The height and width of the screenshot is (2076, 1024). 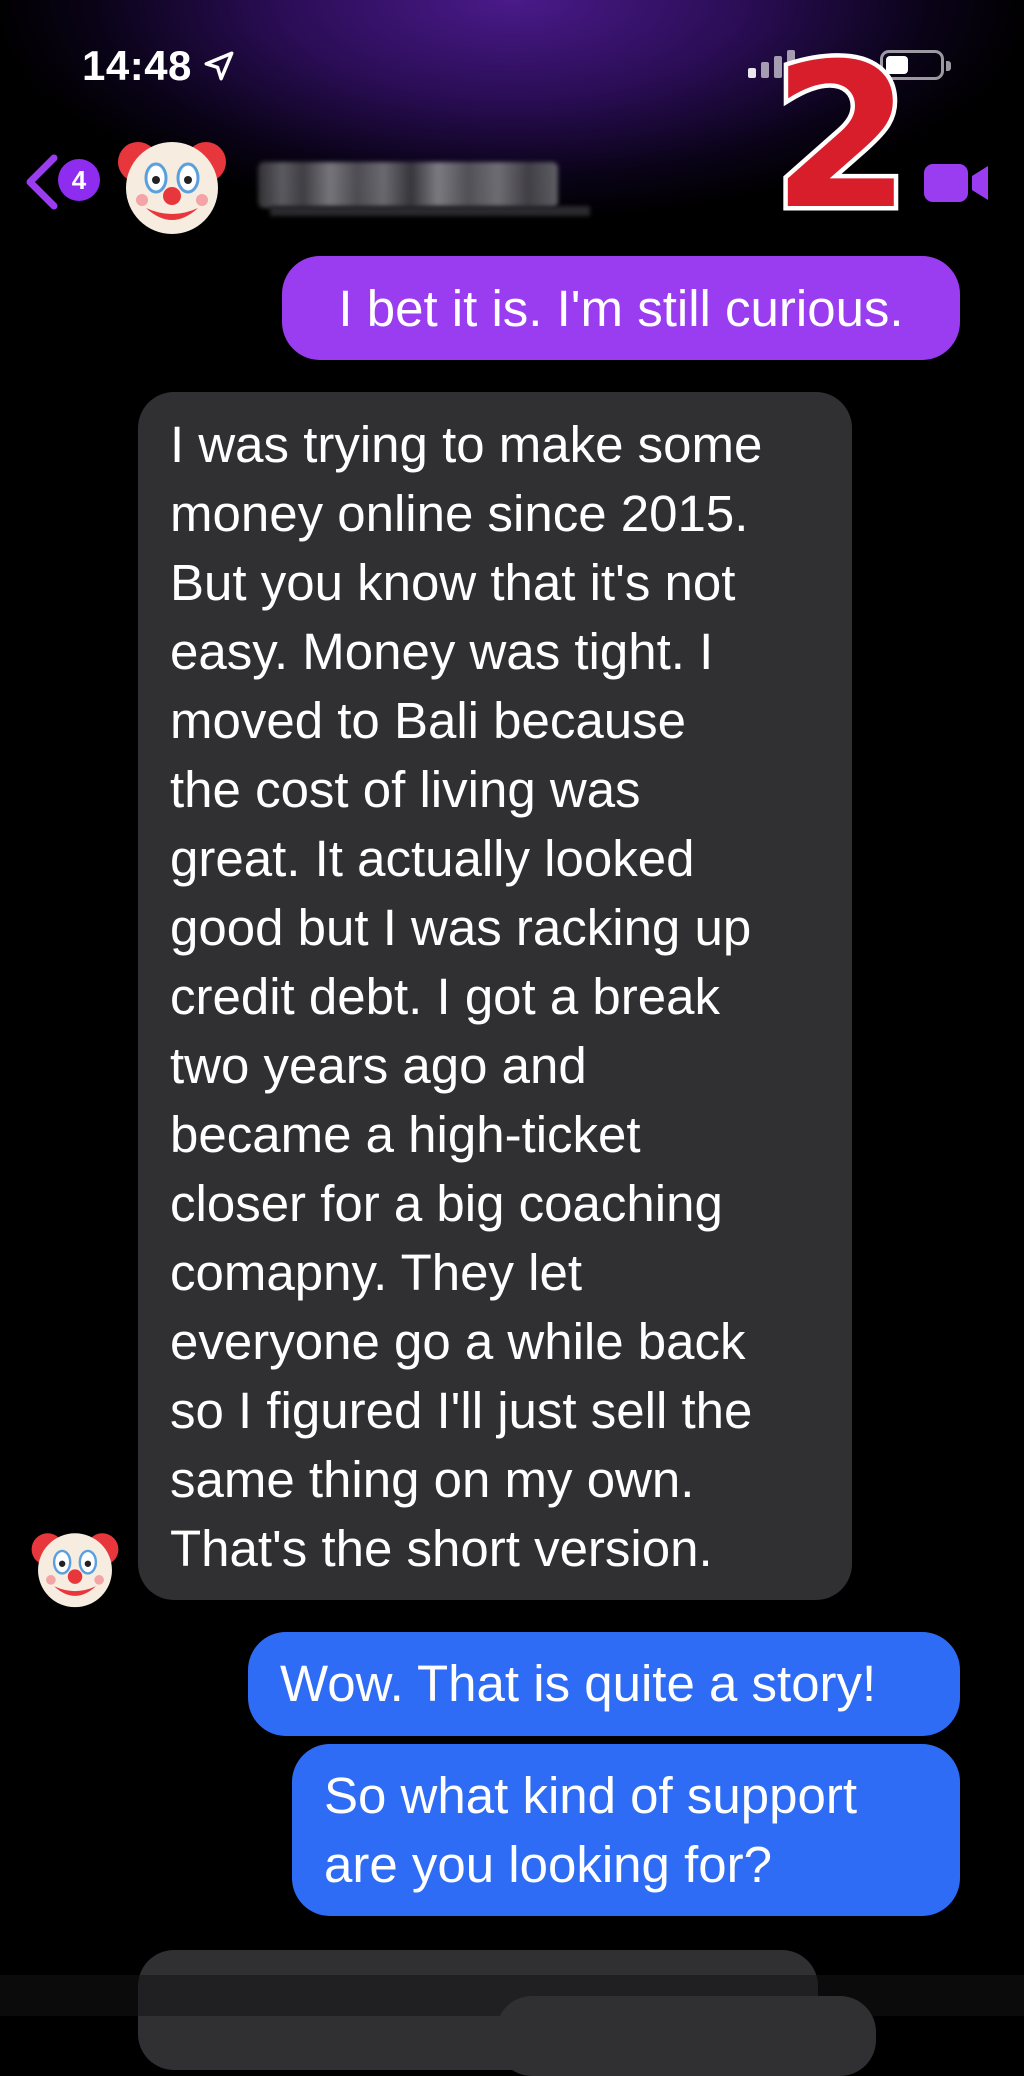 What do you see at coordinates (432, 858) in the screenshot?
I see `message-line: great. It actually looked` at bounding box center [432, 858].